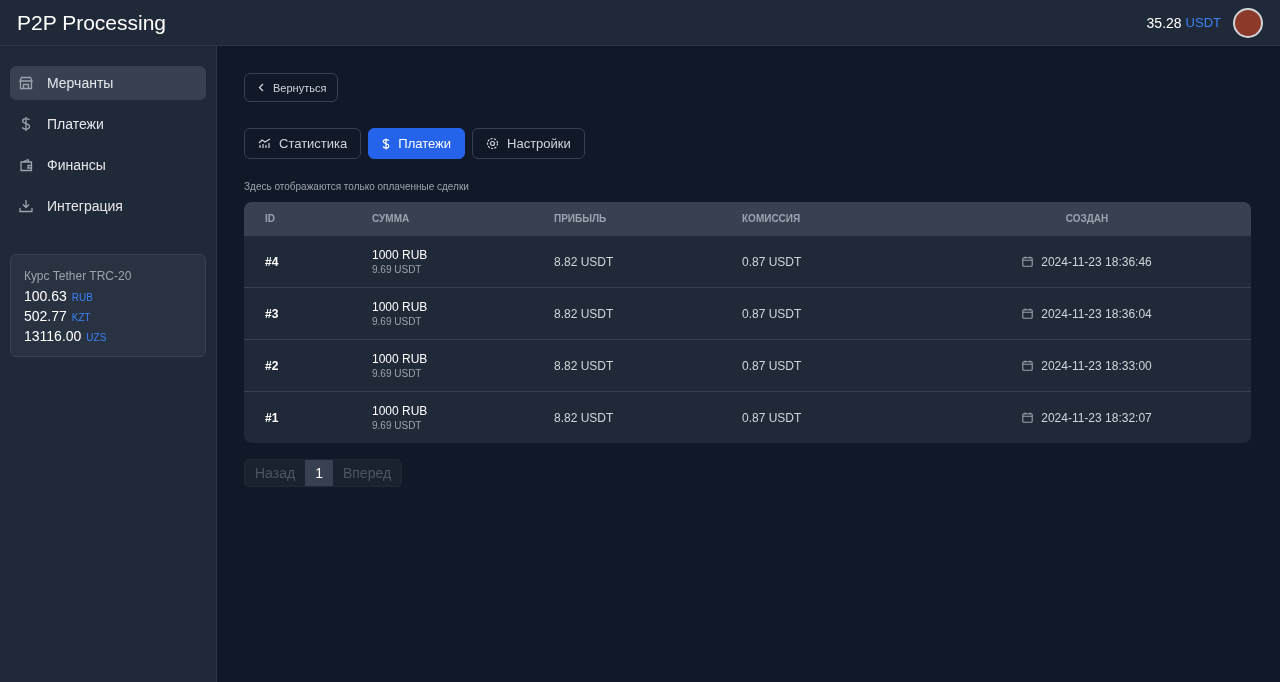  What do you see at coordinates (581, 218) in the screenshot?
I see `column-header: ПРИБЫЛЬ` at bounding box center [581, 218].